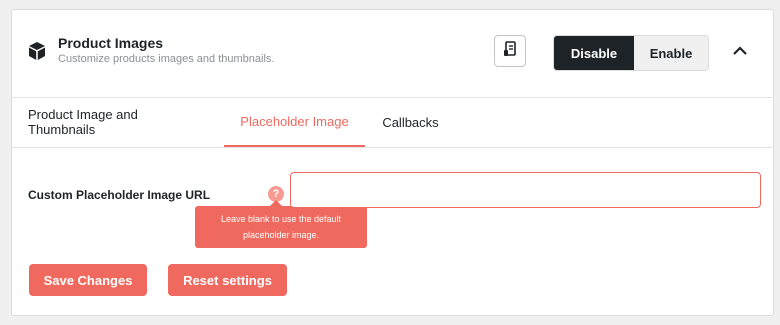  What do you see at coordinates (118, 122) in the screenshot?
I see `tab-product-image-thumbnails: Product Image and Thumbnails` at bounding box center [118, 122].